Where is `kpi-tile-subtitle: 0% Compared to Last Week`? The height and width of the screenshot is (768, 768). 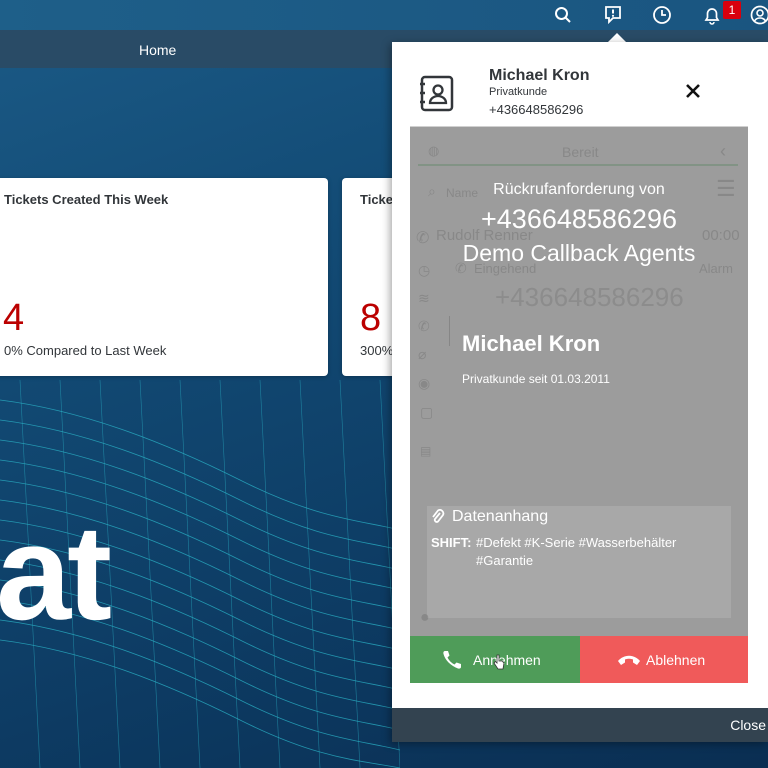 kpi-tile-subtitle: 0% Compared to Last Week is located at coordinates (85, 350).